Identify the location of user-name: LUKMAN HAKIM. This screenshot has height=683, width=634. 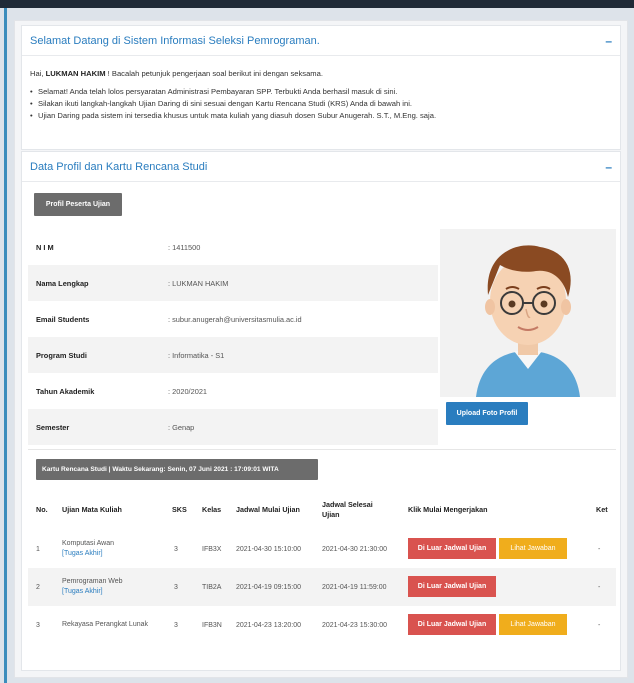
(75, 73).